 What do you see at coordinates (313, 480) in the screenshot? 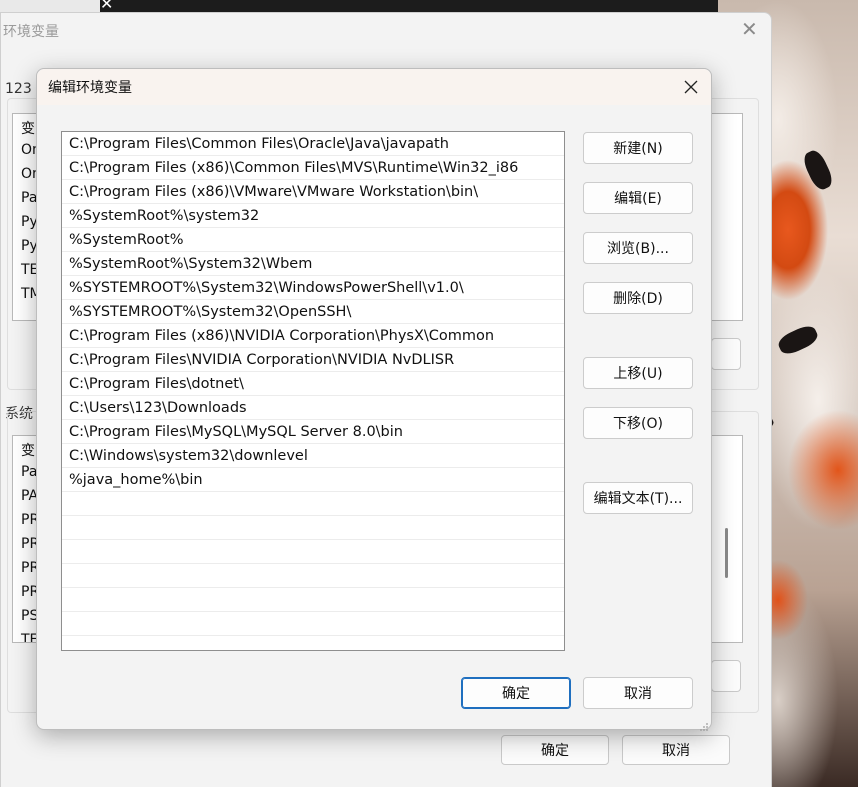
I see `path-list-item: %java_home%\bin` at bounding box center [313, 480].